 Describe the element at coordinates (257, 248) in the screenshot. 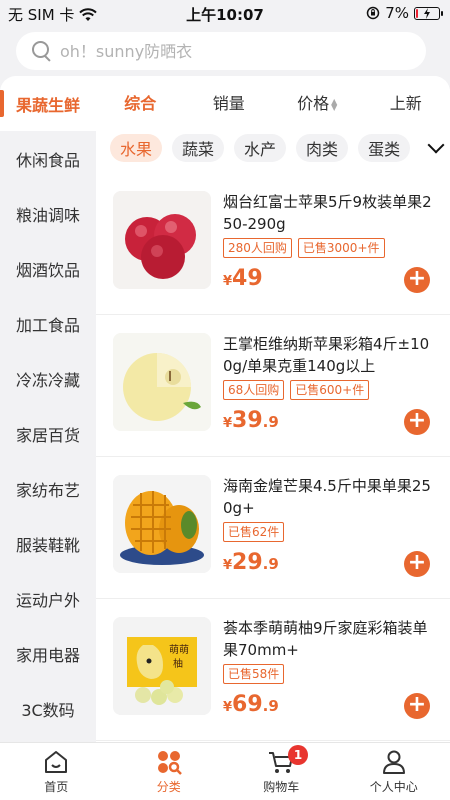

I see `product-tag: 280人回购` at that location.